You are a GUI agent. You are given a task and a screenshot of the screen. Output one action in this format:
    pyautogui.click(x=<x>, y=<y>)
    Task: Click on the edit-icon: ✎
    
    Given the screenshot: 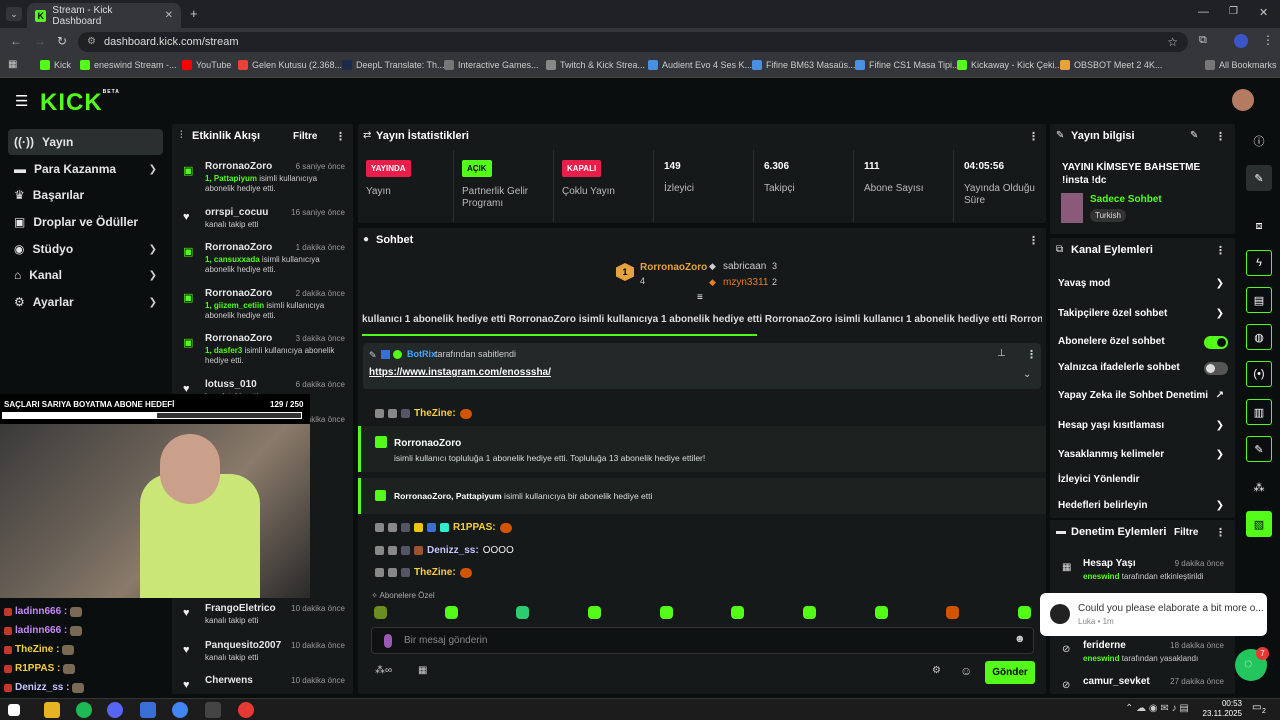 What is the action you would take?
    pyautogui.click(x=1259, y=178)
    